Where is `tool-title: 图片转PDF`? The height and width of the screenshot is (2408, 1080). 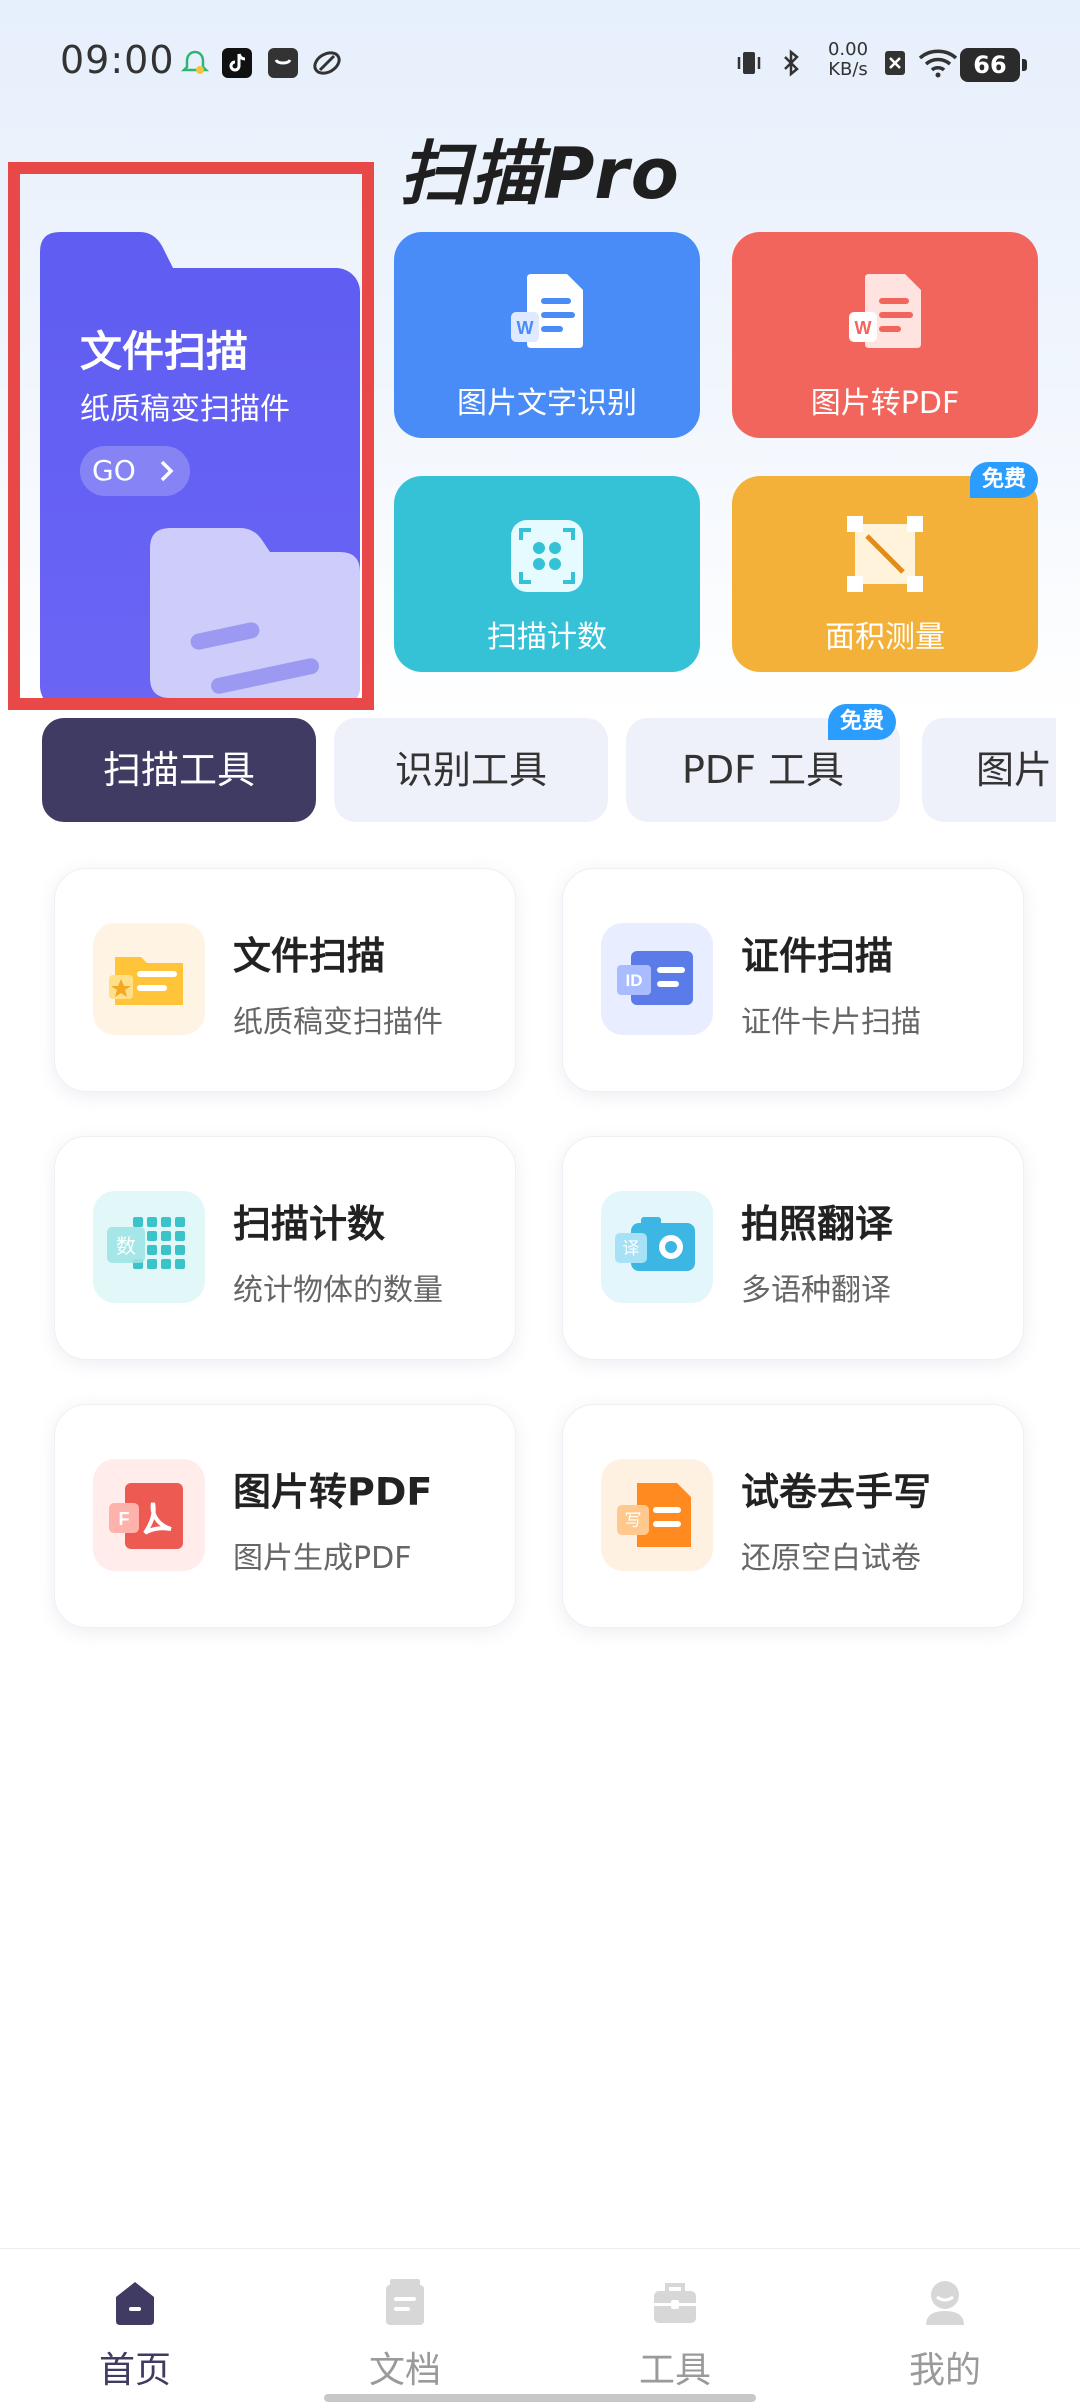 tool-title: 图片转PDF is located at coordinates (333, 1492).